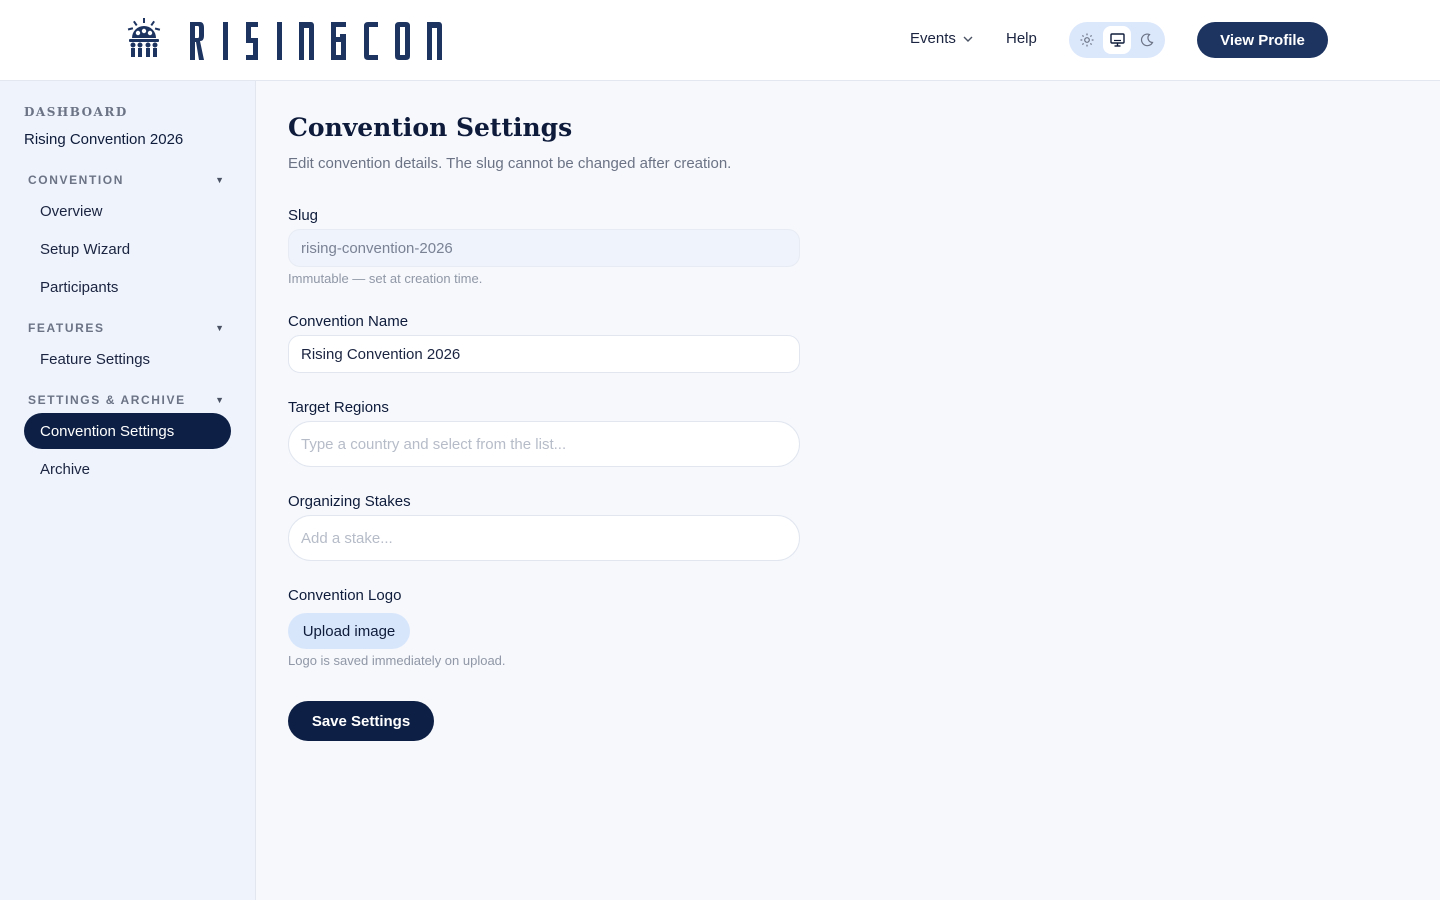 The width and height of the screenshot is (1440, 900). What do you see at coordinates (338, 407) in the screenshot?
I see `target-regions-label: Target Regions` at bounding box center [338, 407].